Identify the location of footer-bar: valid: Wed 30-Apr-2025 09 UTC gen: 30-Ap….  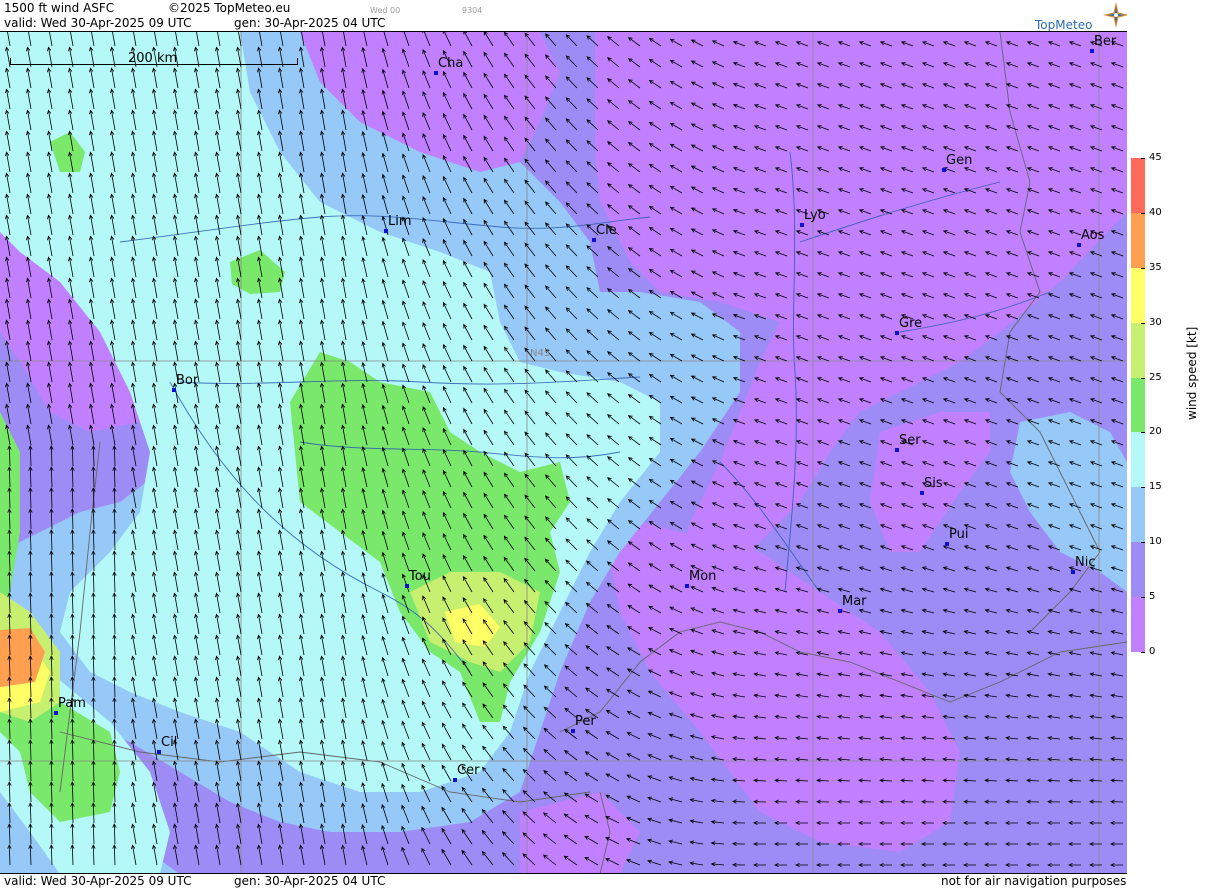
(563, 880).